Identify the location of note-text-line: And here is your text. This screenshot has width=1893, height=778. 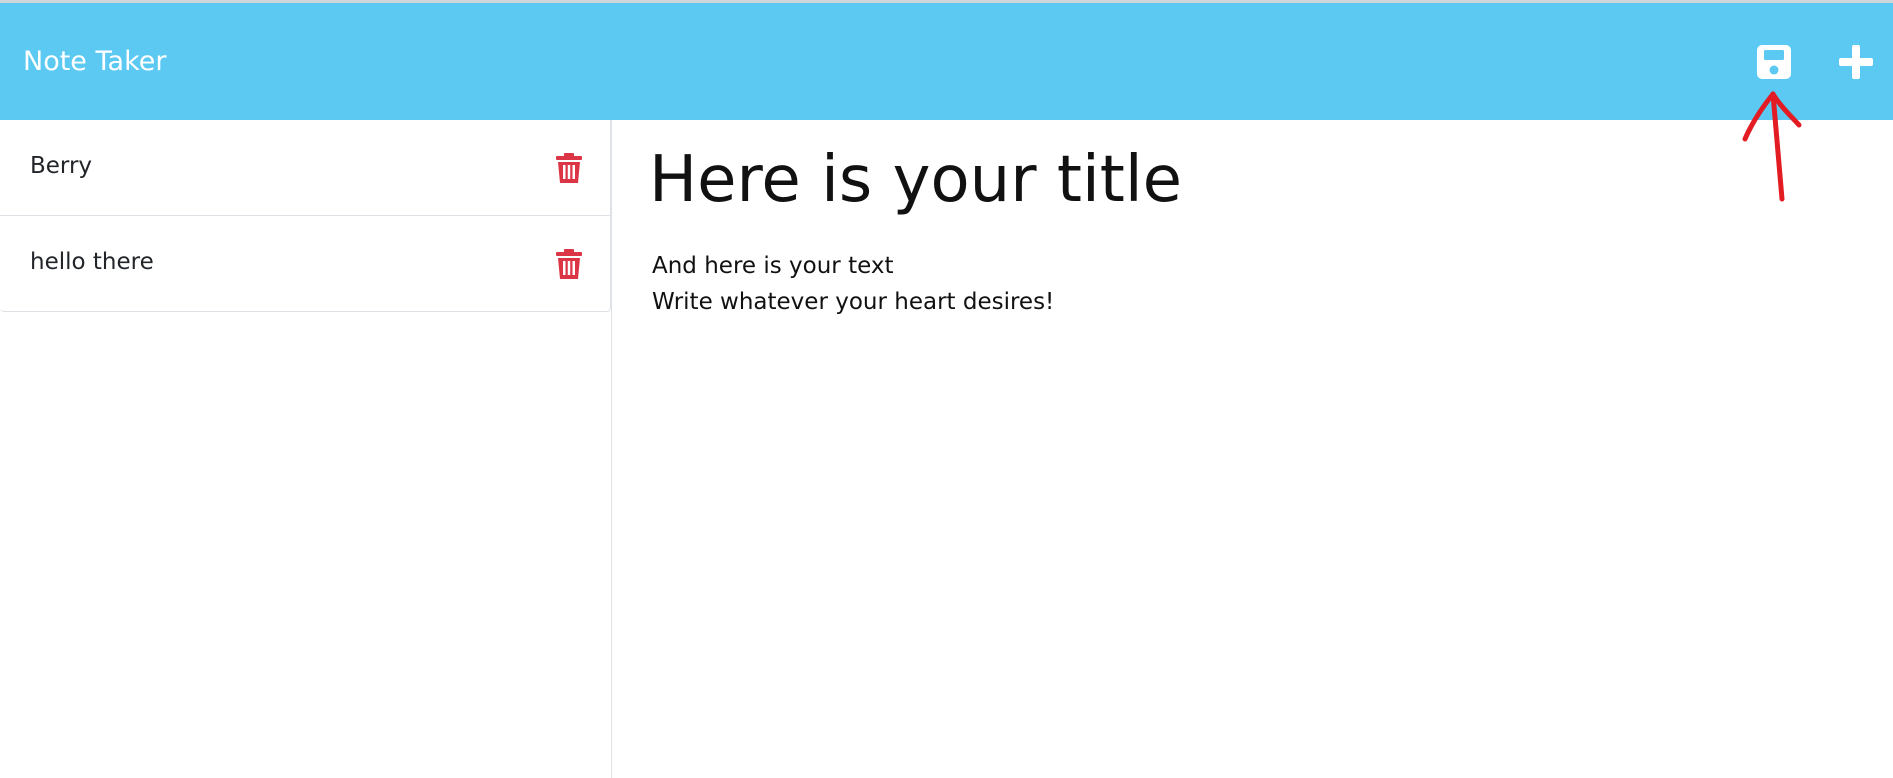
(773, 266).